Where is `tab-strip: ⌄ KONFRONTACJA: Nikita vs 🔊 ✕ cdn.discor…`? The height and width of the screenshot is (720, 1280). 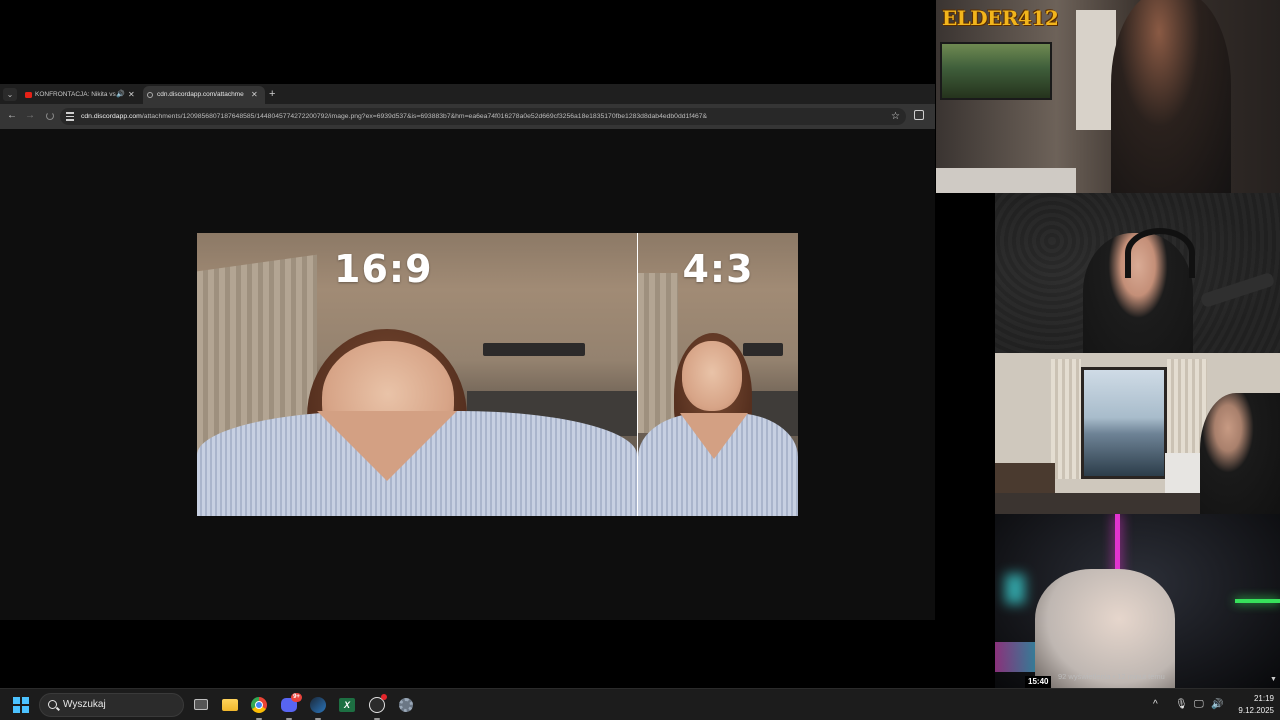
tab-strip: ⌄ KONFRONTACJA: Nikita vs 🔊 ✕ cdn.discor… is located at coordinates (467, 94).